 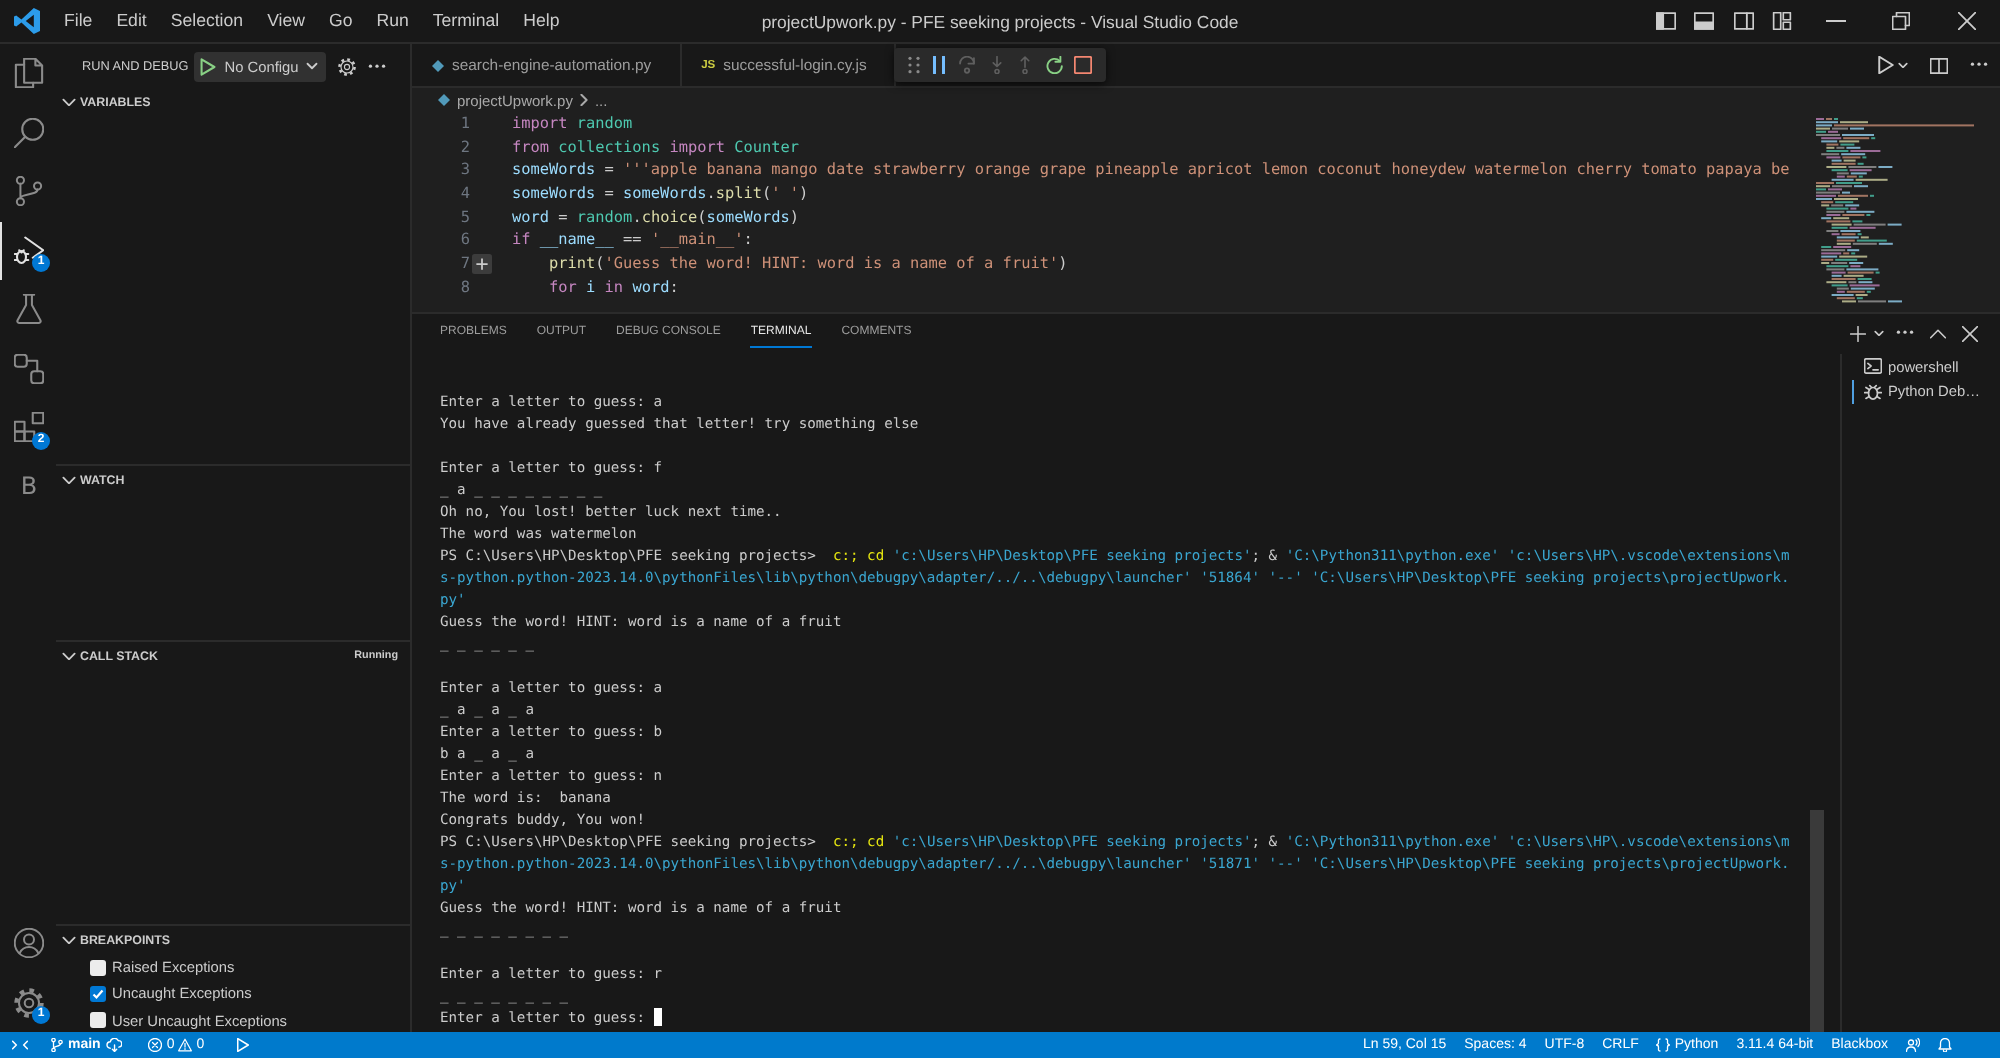 What do you see at coordinates (1743, 21) in the screenshot?
I see `split-layout-icon` at bounding box center [1743, 21].